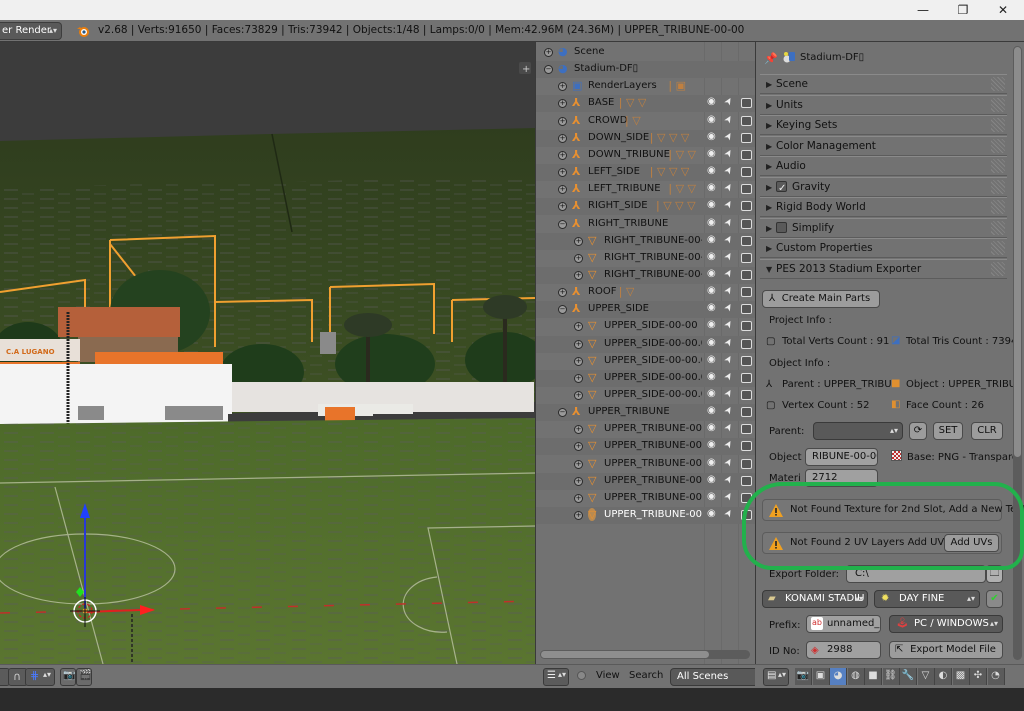 This screenshot has height=711, width=1024. I want to click on outliner-item: + ⅄ RIGHT_SIDE | ▽ ▽ ▽ ◉ ➤, so click(645, 207).